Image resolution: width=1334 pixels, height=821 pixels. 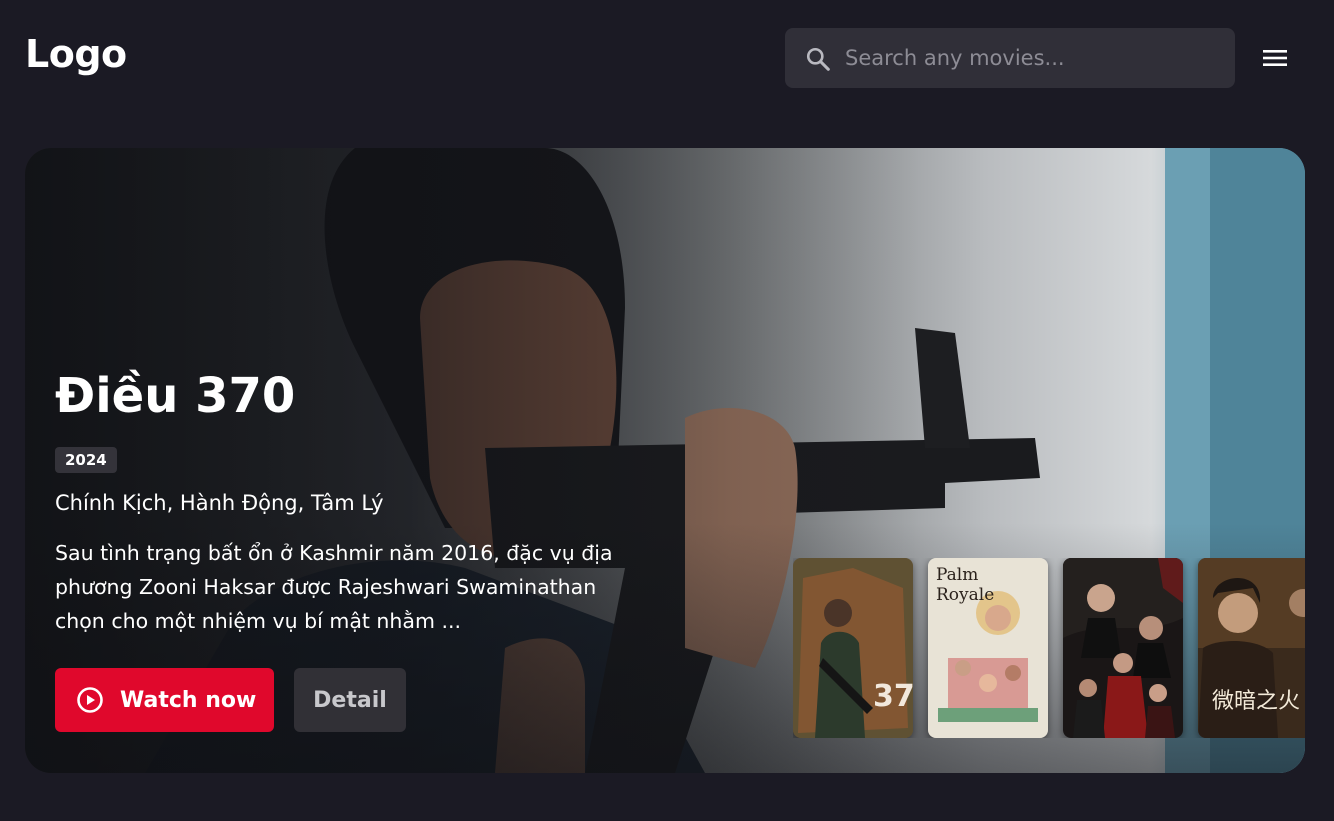 I want to click on detail-button: Detail, so click(x=350, y=700).